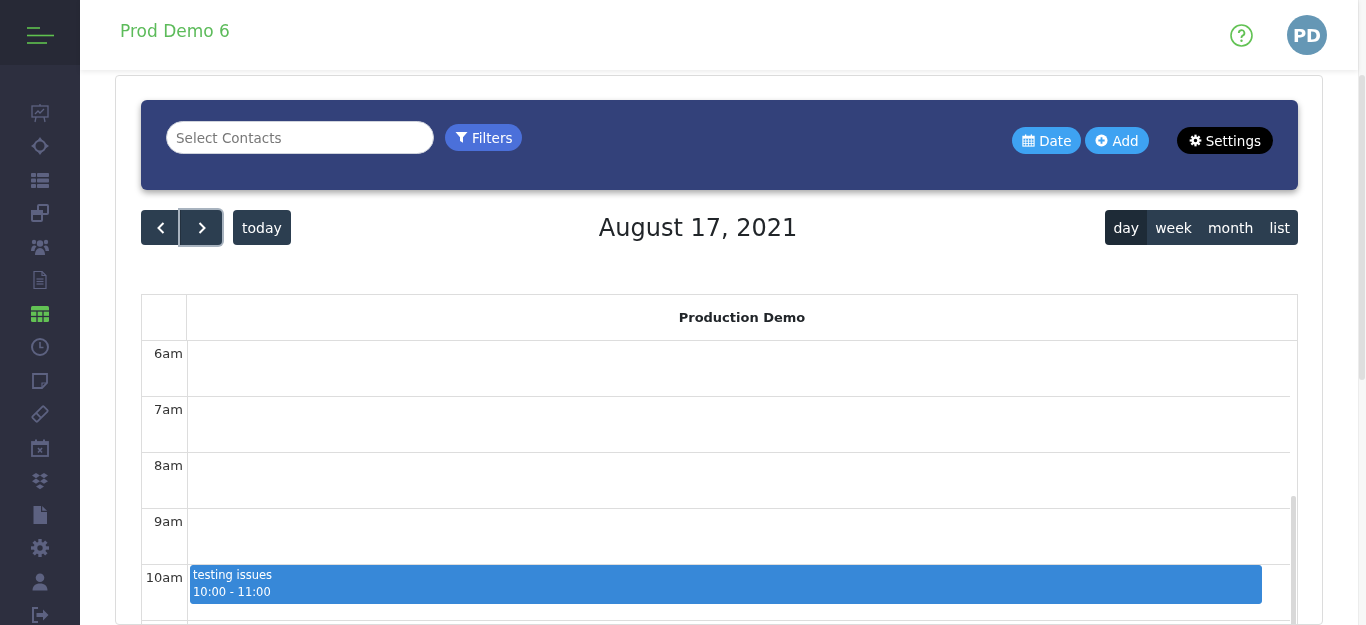 This screenshot has width=1366, height=625. What do you see at coordinates (1362, 227) in the screenshot?
I see `scrollbar-thumb` at bounding box center [1362, 227].